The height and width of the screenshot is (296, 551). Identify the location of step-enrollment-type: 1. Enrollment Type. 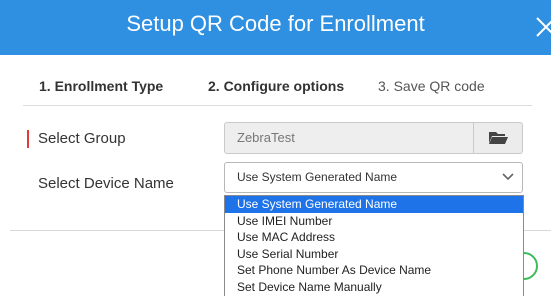
(101, 86).